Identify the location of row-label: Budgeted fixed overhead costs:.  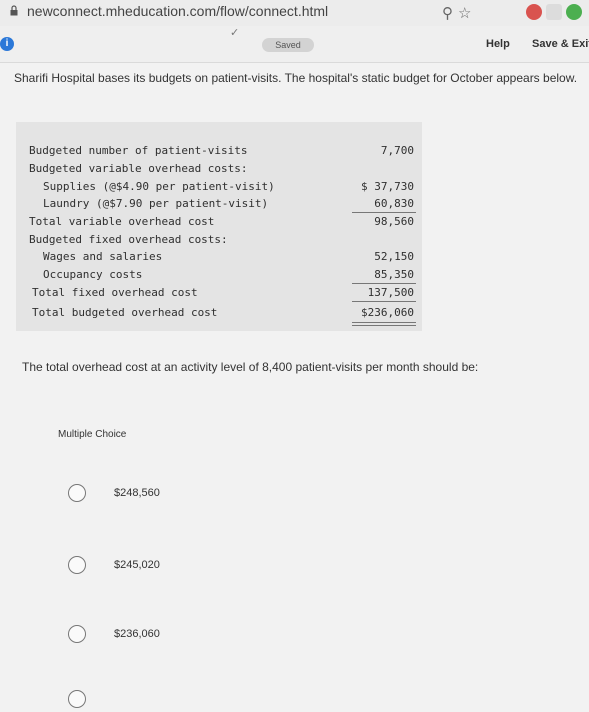
(128, 239).